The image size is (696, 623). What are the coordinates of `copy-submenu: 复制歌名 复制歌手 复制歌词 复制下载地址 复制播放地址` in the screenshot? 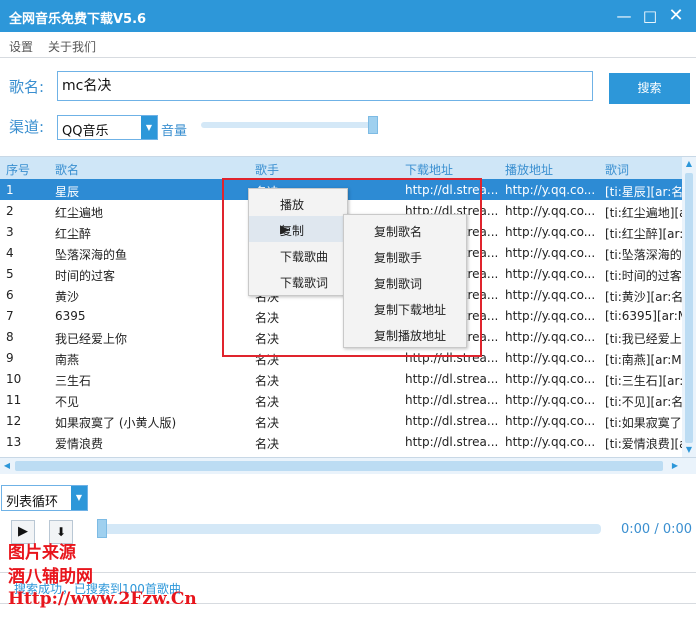 It's located at (405, 281).